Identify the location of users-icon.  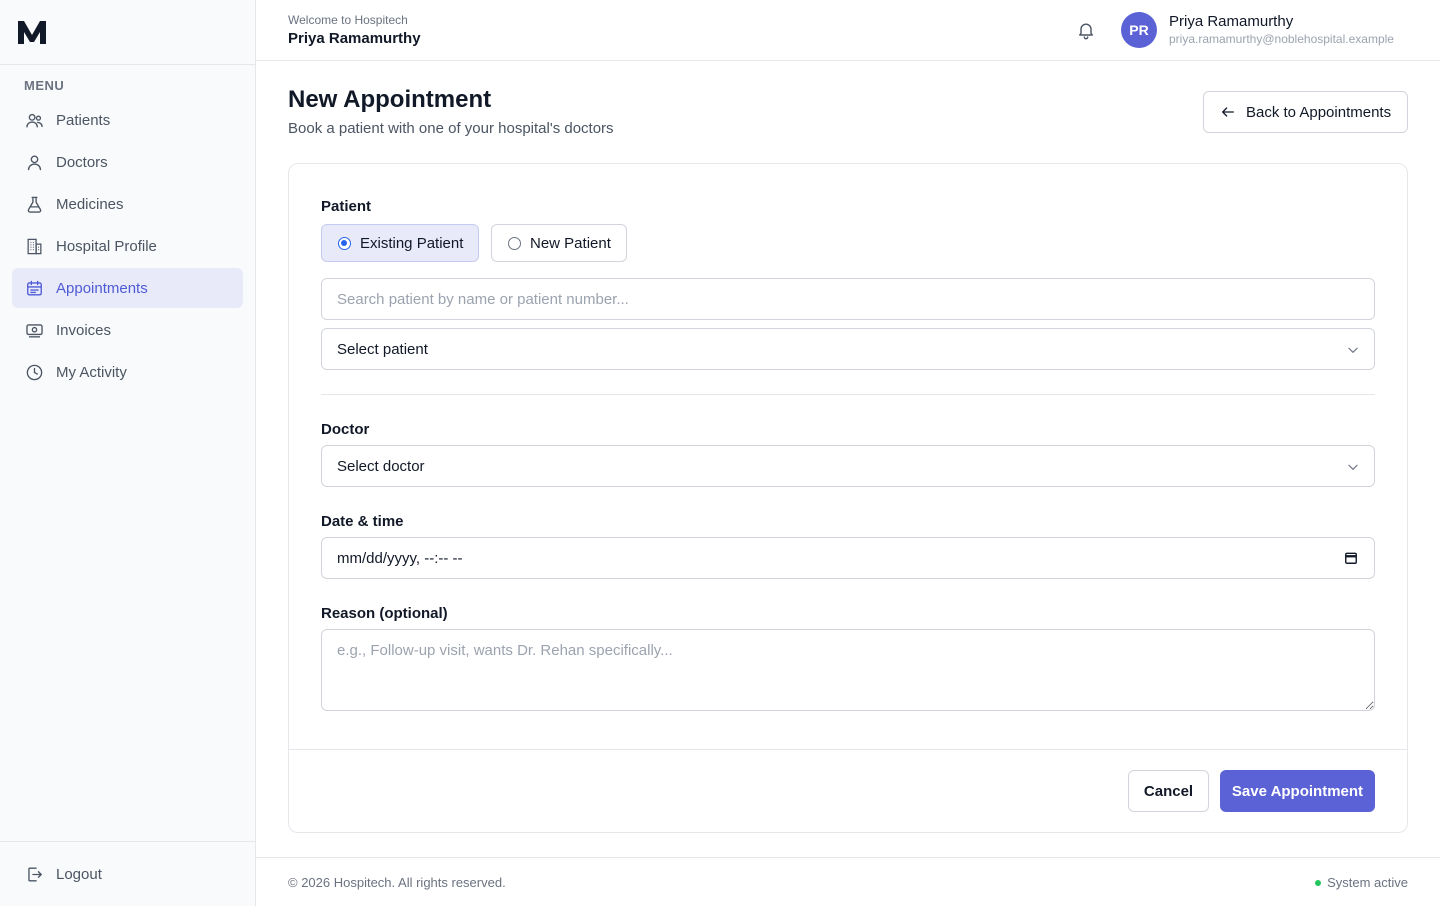
(34, 120).